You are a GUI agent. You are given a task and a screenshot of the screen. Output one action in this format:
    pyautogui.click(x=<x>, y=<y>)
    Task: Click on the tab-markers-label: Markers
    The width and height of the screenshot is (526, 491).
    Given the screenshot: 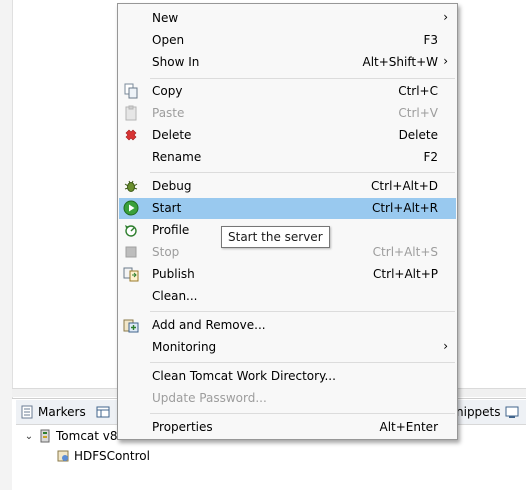 What is the action you would take?
    pyautogui.click(x=62, y=412)
    